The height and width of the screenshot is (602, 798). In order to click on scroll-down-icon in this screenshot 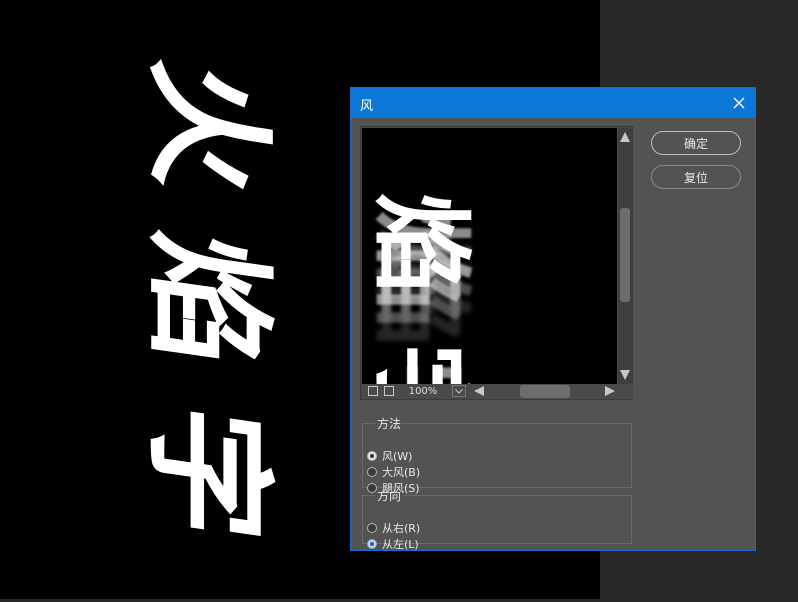, I will do `click(625, 375)`.